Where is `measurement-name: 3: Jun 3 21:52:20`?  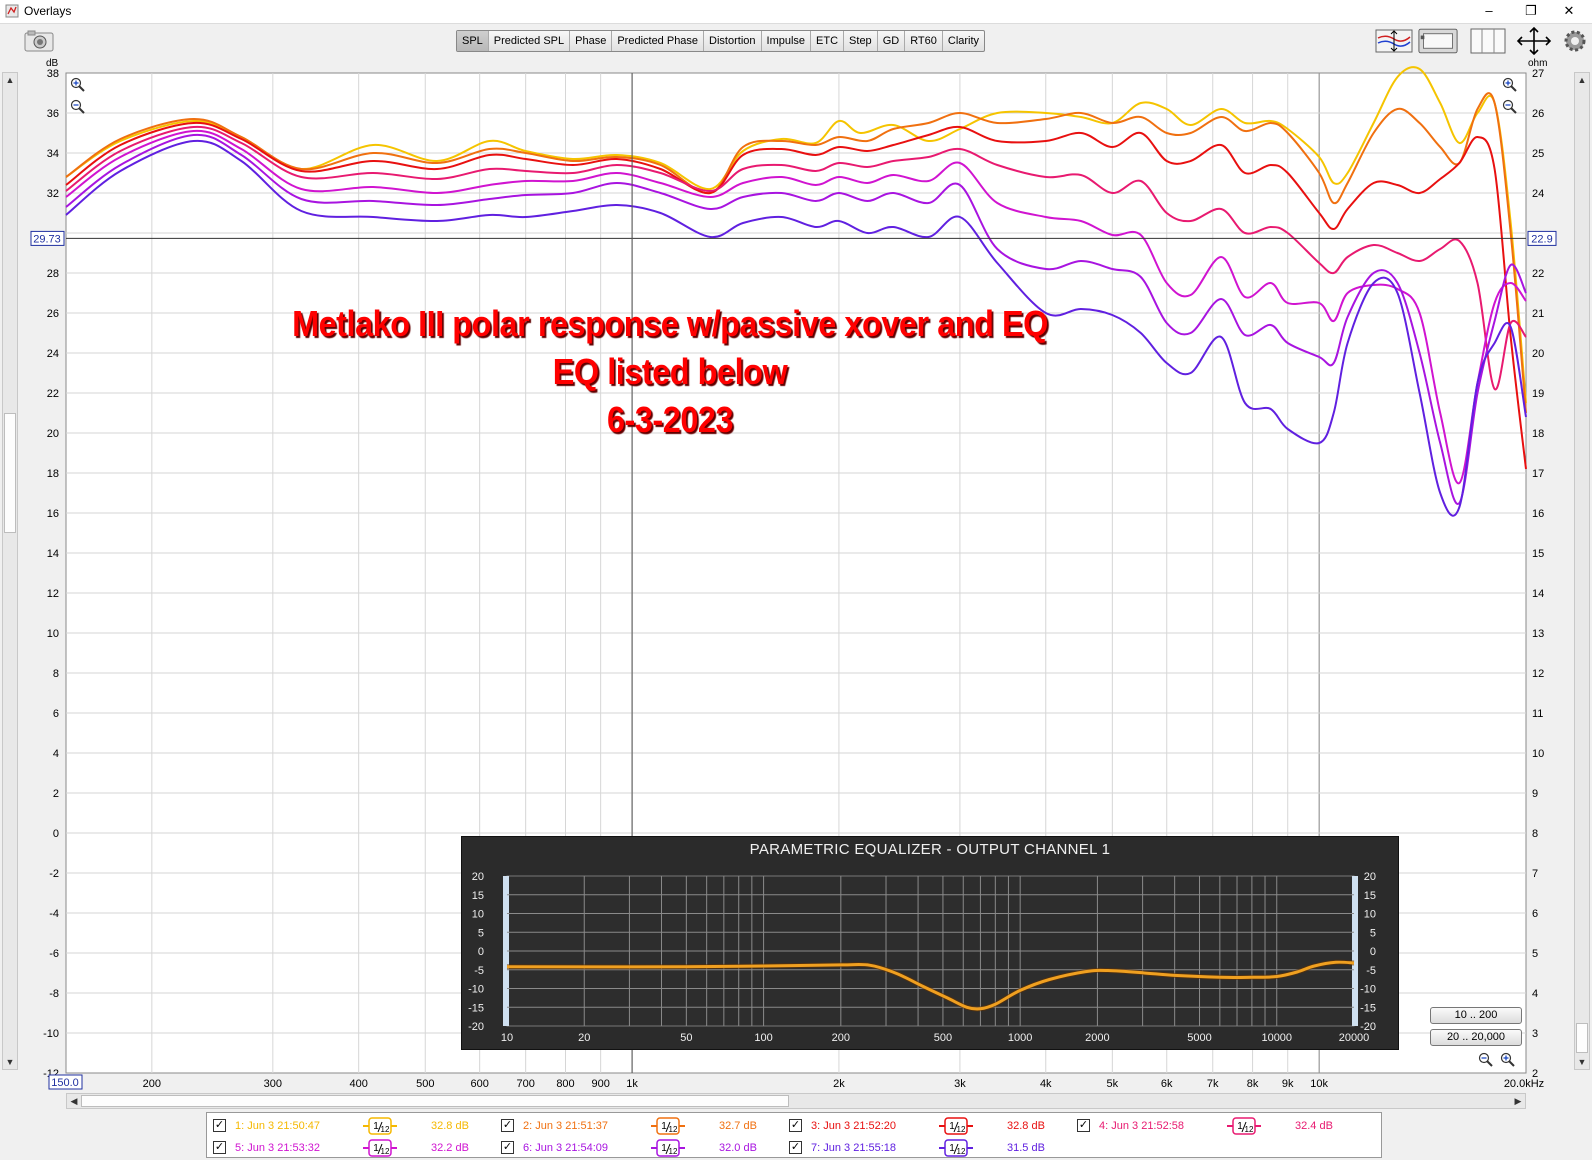 measurement-name: 3: Jun 3 21:52:20 is located at coordinates (853, 1126).